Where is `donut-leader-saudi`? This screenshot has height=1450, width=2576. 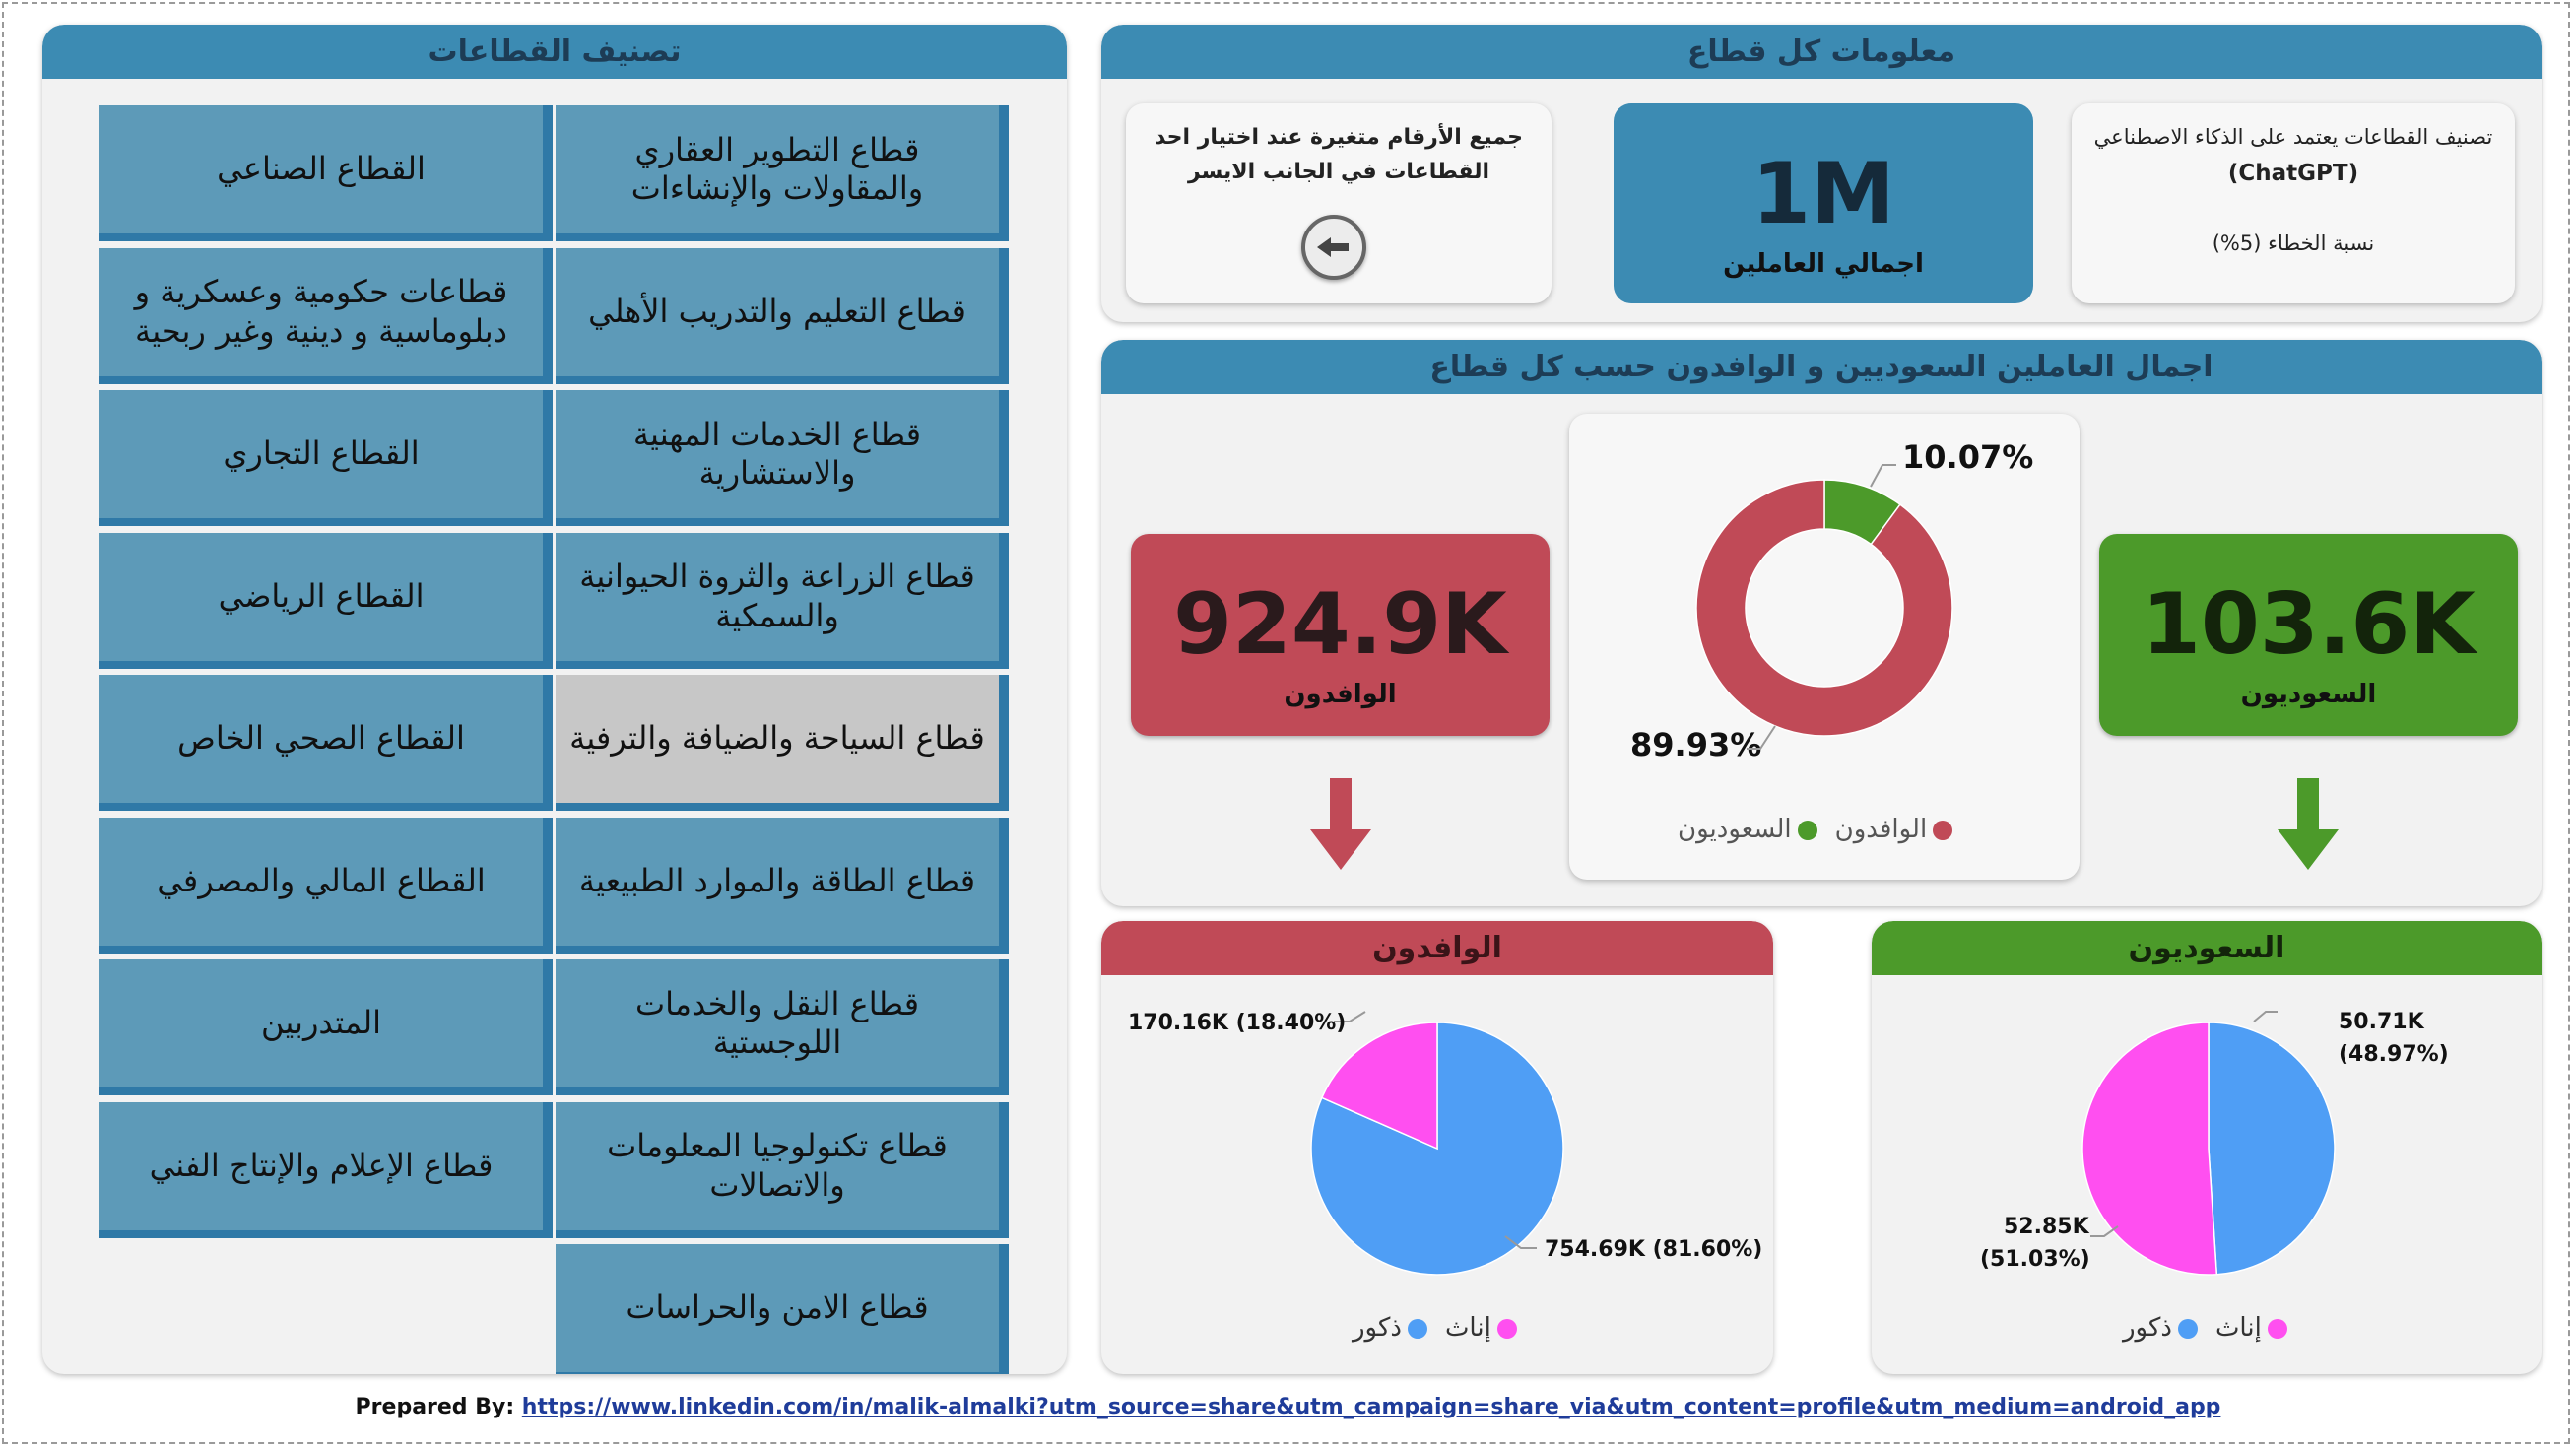 donut-leader-saudi is located at coordinates (1883, 476).